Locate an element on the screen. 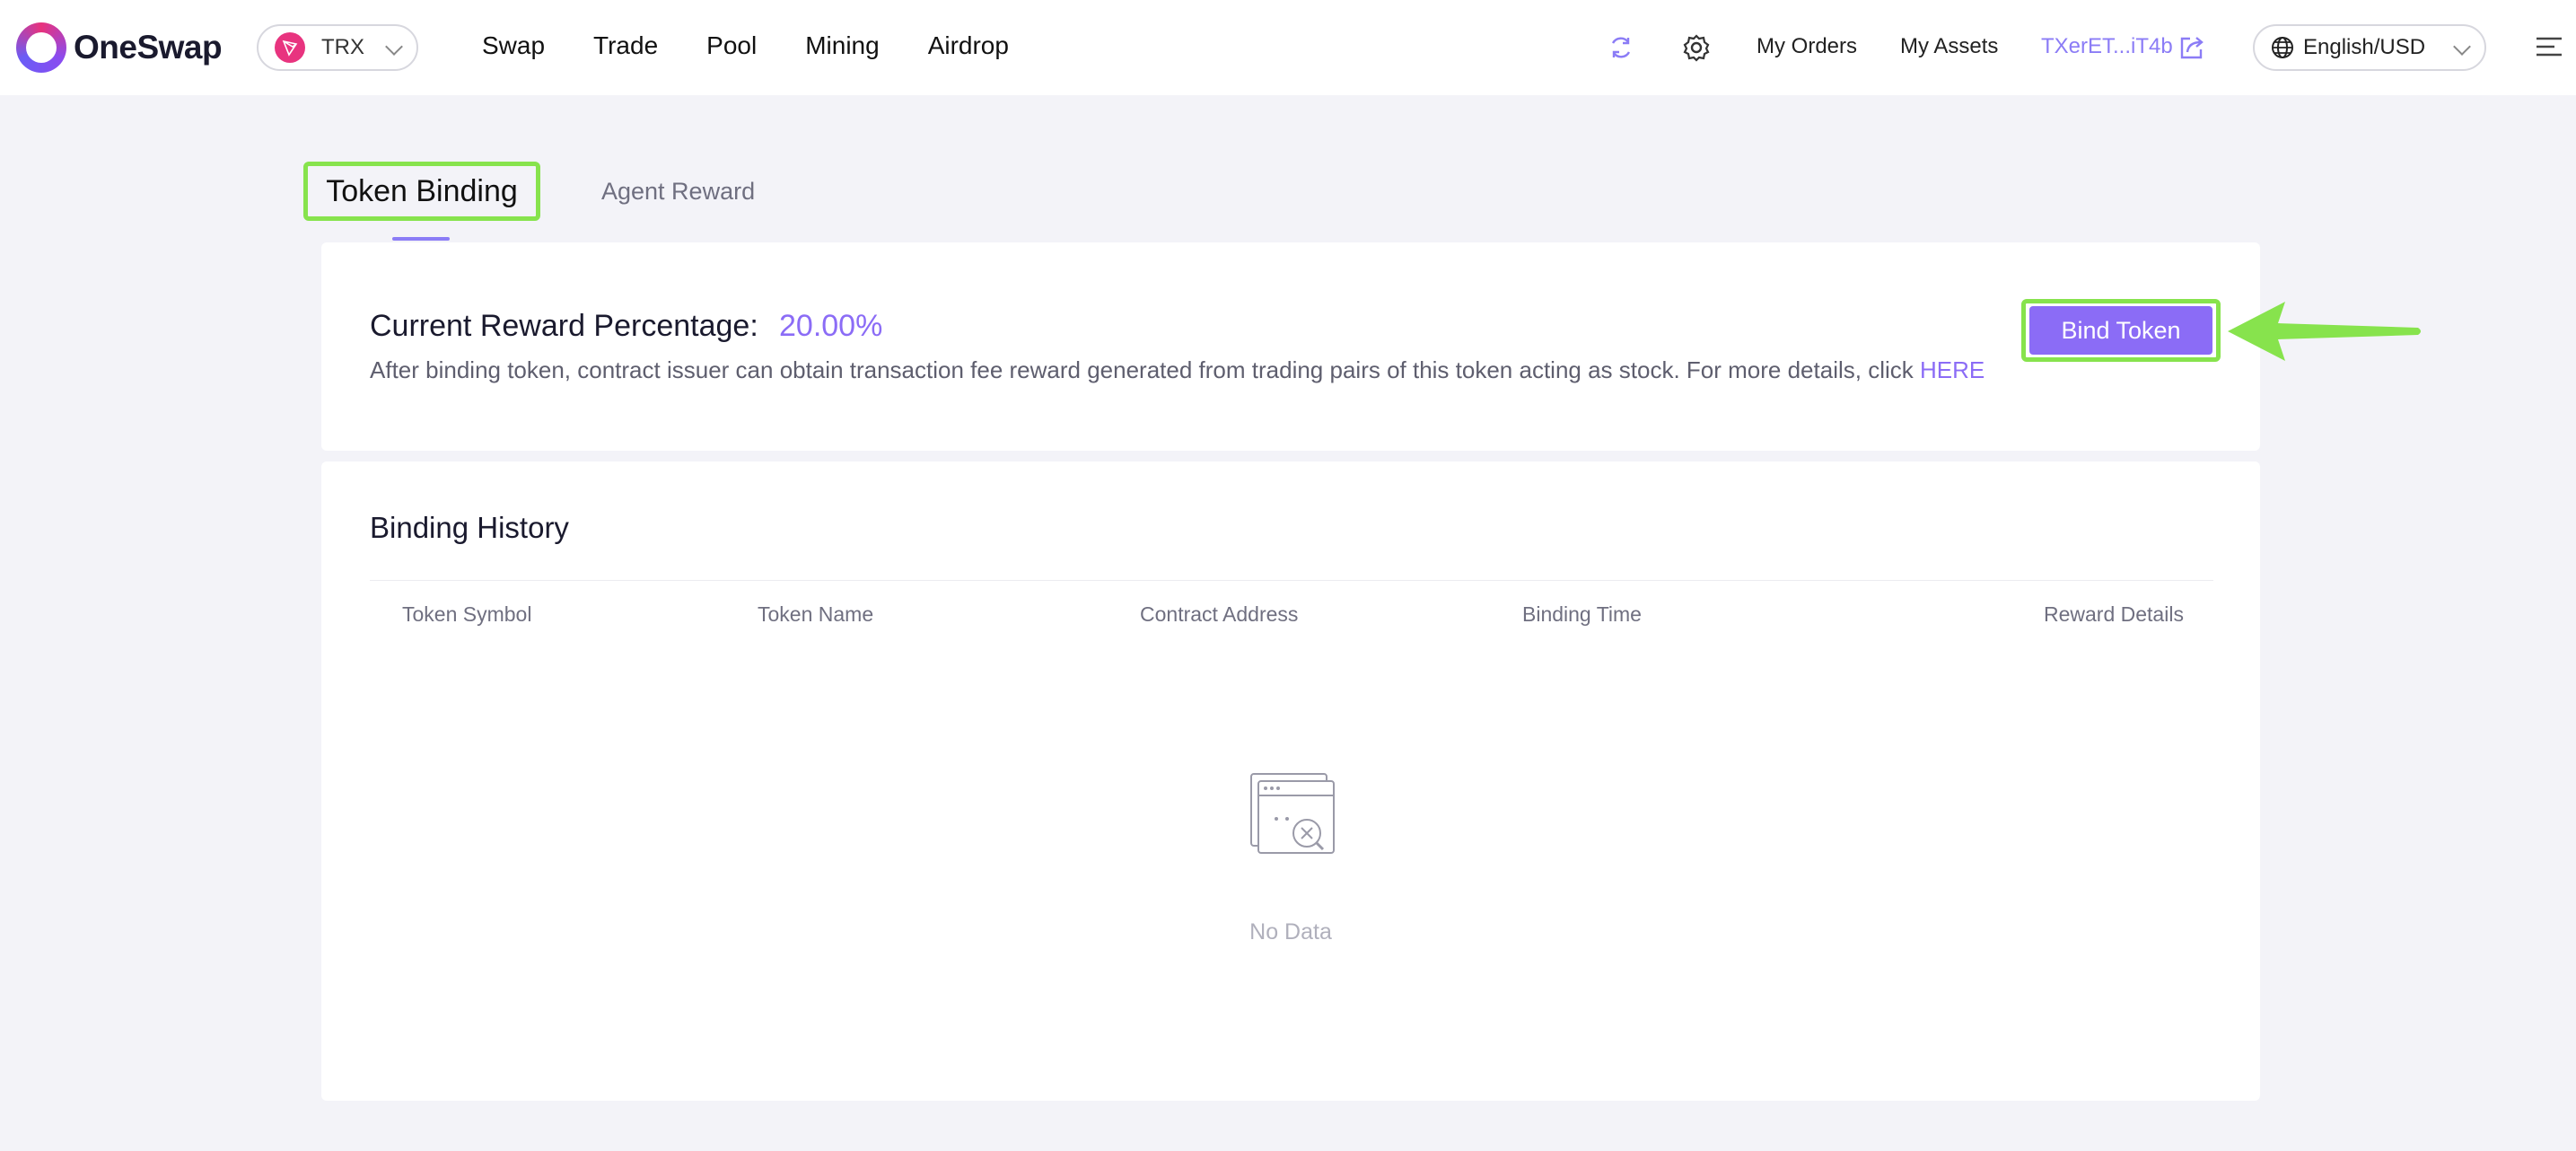  chain-selector: TRX is located at coordinates (337, 48).